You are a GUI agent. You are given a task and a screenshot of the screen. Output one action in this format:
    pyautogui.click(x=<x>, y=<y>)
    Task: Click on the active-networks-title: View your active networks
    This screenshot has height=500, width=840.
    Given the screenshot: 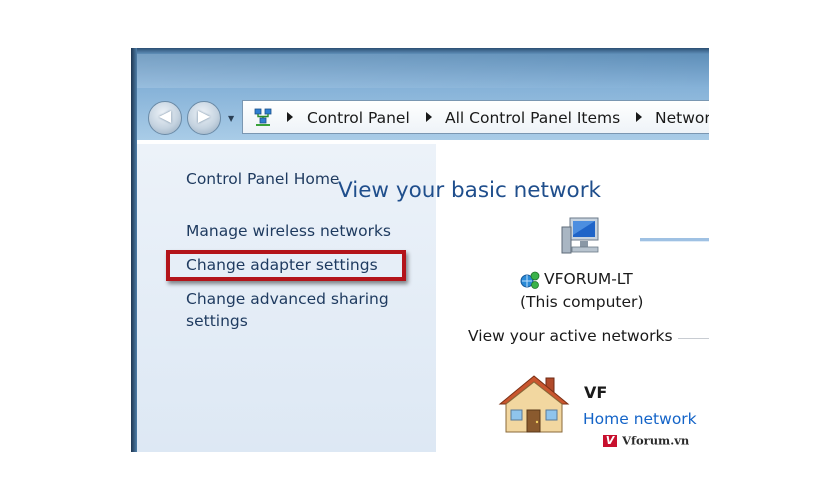 What is the action you would take?
    pyautogui.click(x=570, y=336)
    